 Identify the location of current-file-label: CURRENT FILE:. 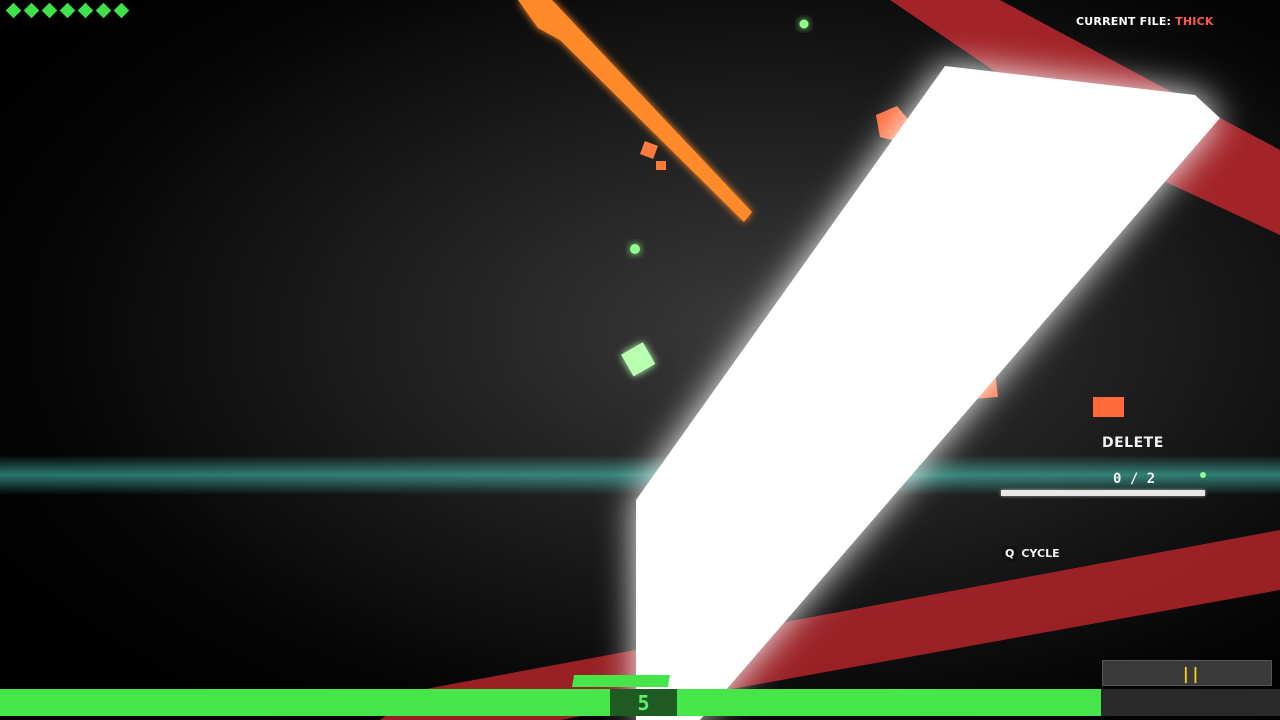
(1124, 21).